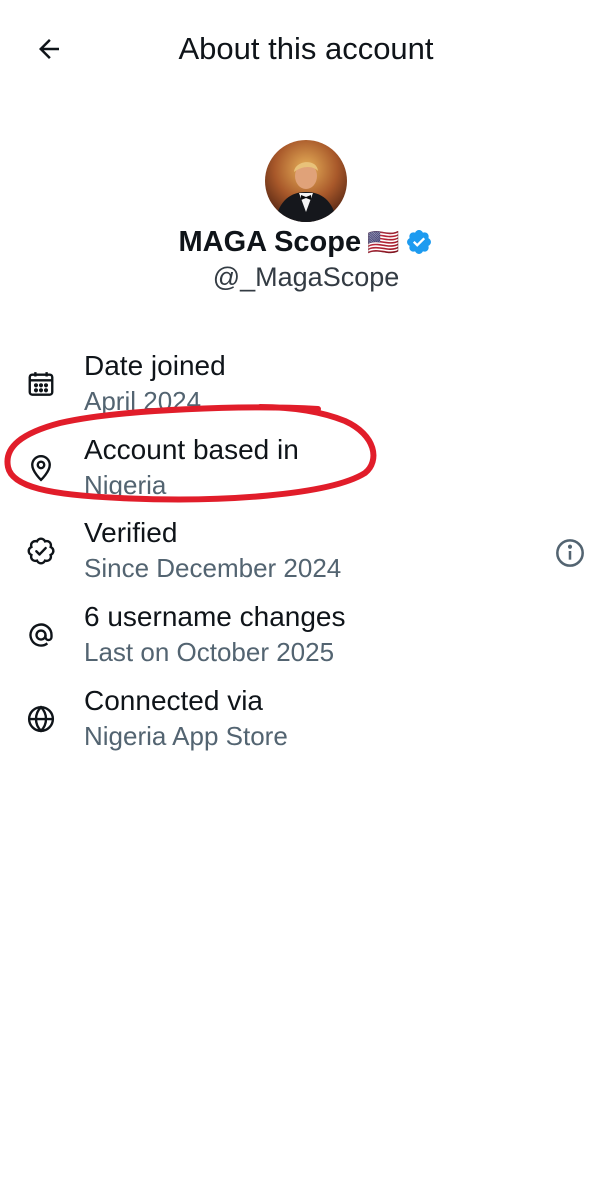 Image resolution: width=612 pixels, height=1199 pixels. I want to click on verified-outline-icon, so click(41, 551).